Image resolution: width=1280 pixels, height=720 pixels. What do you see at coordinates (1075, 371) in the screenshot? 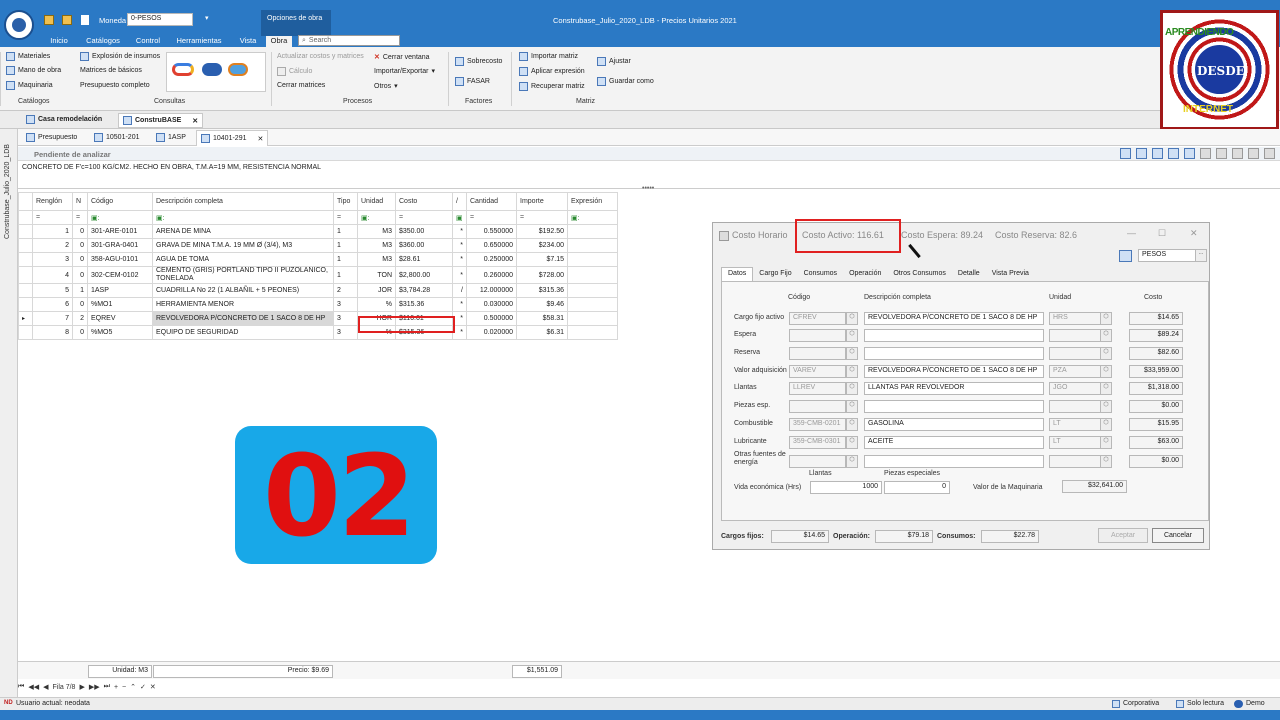
I see `unit-field: PZA` at bounding box center [1075, 371].